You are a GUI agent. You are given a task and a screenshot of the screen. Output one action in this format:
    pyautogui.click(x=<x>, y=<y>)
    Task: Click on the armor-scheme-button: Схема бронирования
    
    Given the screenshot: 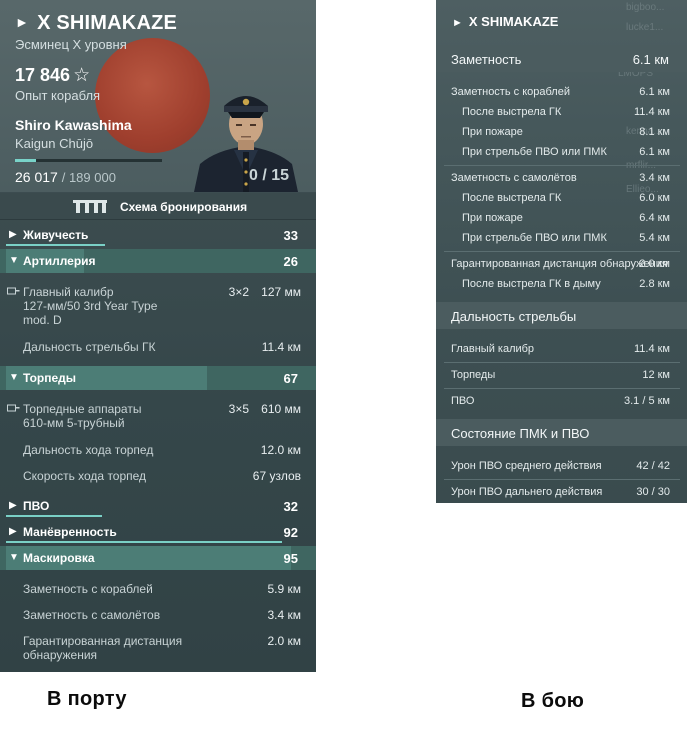 What is the action you would take?
    pyautogui.click(x=158, y=206)
    